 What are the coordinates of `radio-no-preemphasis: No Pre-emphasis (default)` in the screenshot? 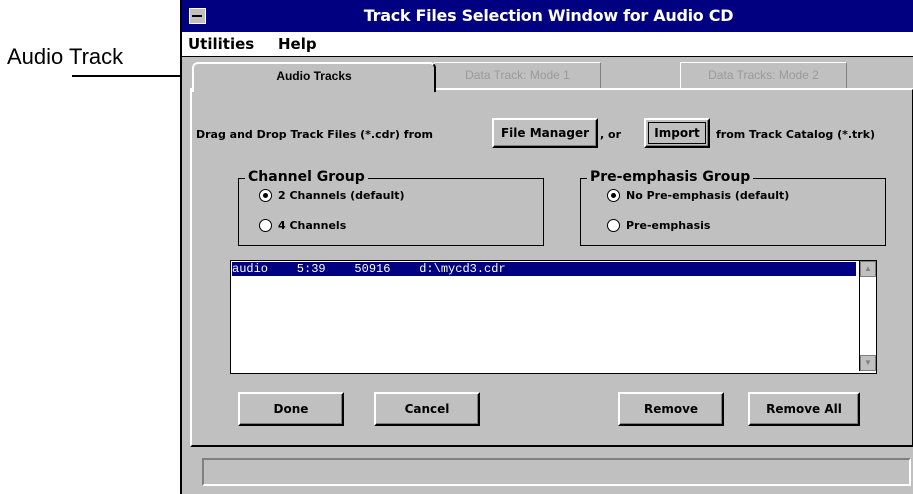 It's located at (698, 195).